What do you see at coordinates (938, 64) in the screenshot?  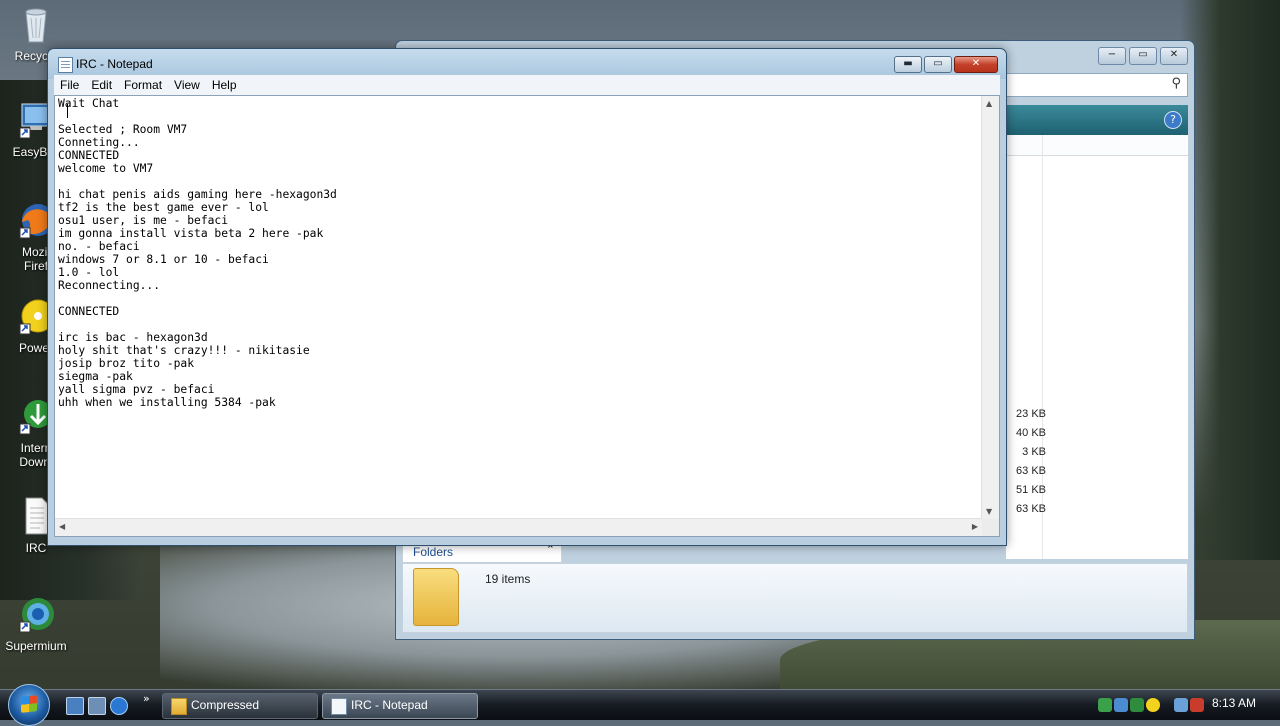 I see `maximize-button: ▭` at bounding box center [938, 64].